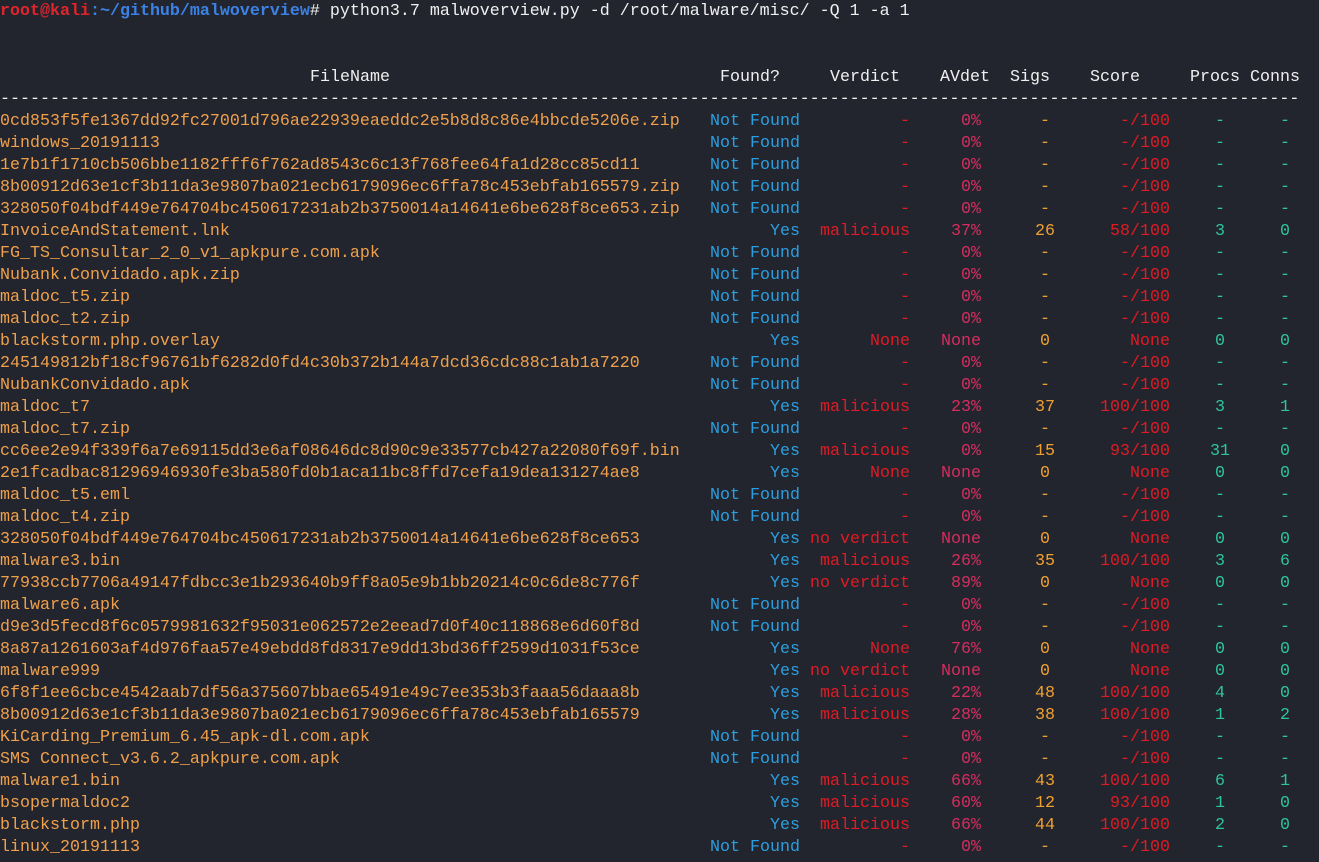  What do you see at coordinates (966, 561) in the screenshot?
I see `cell-avdet: 26%` at bounding box center [966, 561].